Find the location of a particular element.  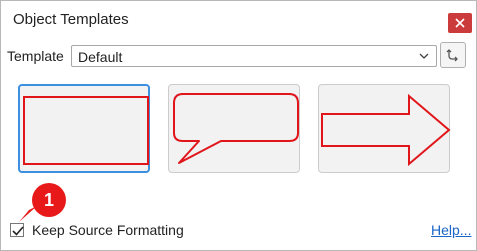

template-tile-speech-bubble is located at coordinates (234, 128).